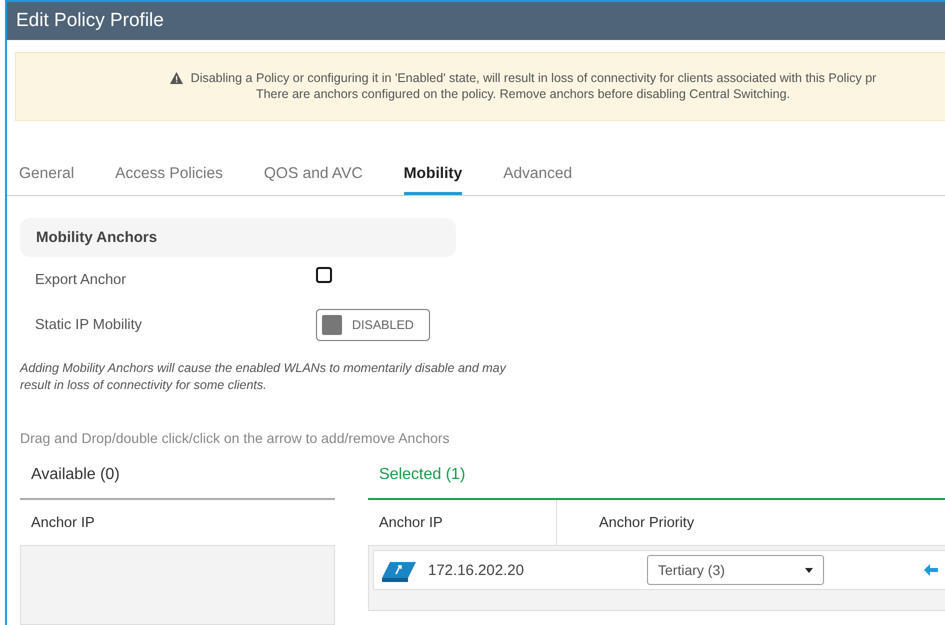 The height and width of the screenshot is (625, 945). I want to click on field-label: Export Anchor, so click(81, 280).